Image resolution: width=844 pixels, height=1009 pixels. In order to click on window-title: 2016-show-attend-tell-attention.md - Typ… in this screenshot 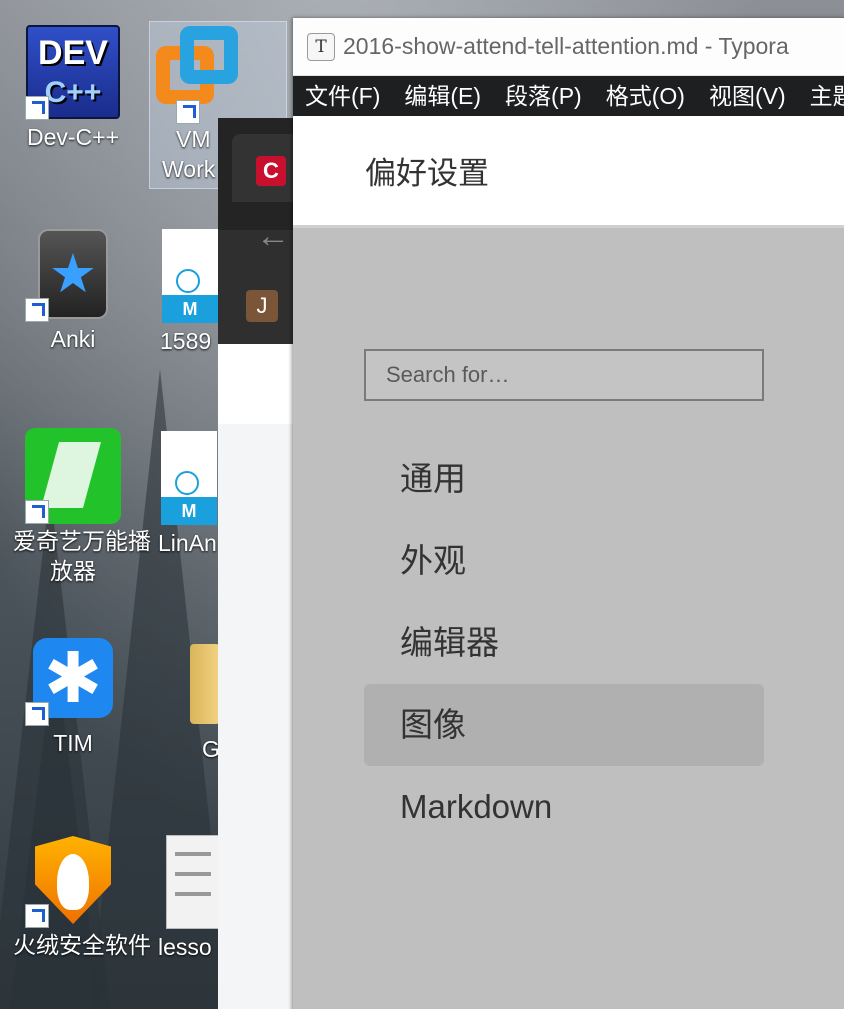, I will do `click(566, 46)`.